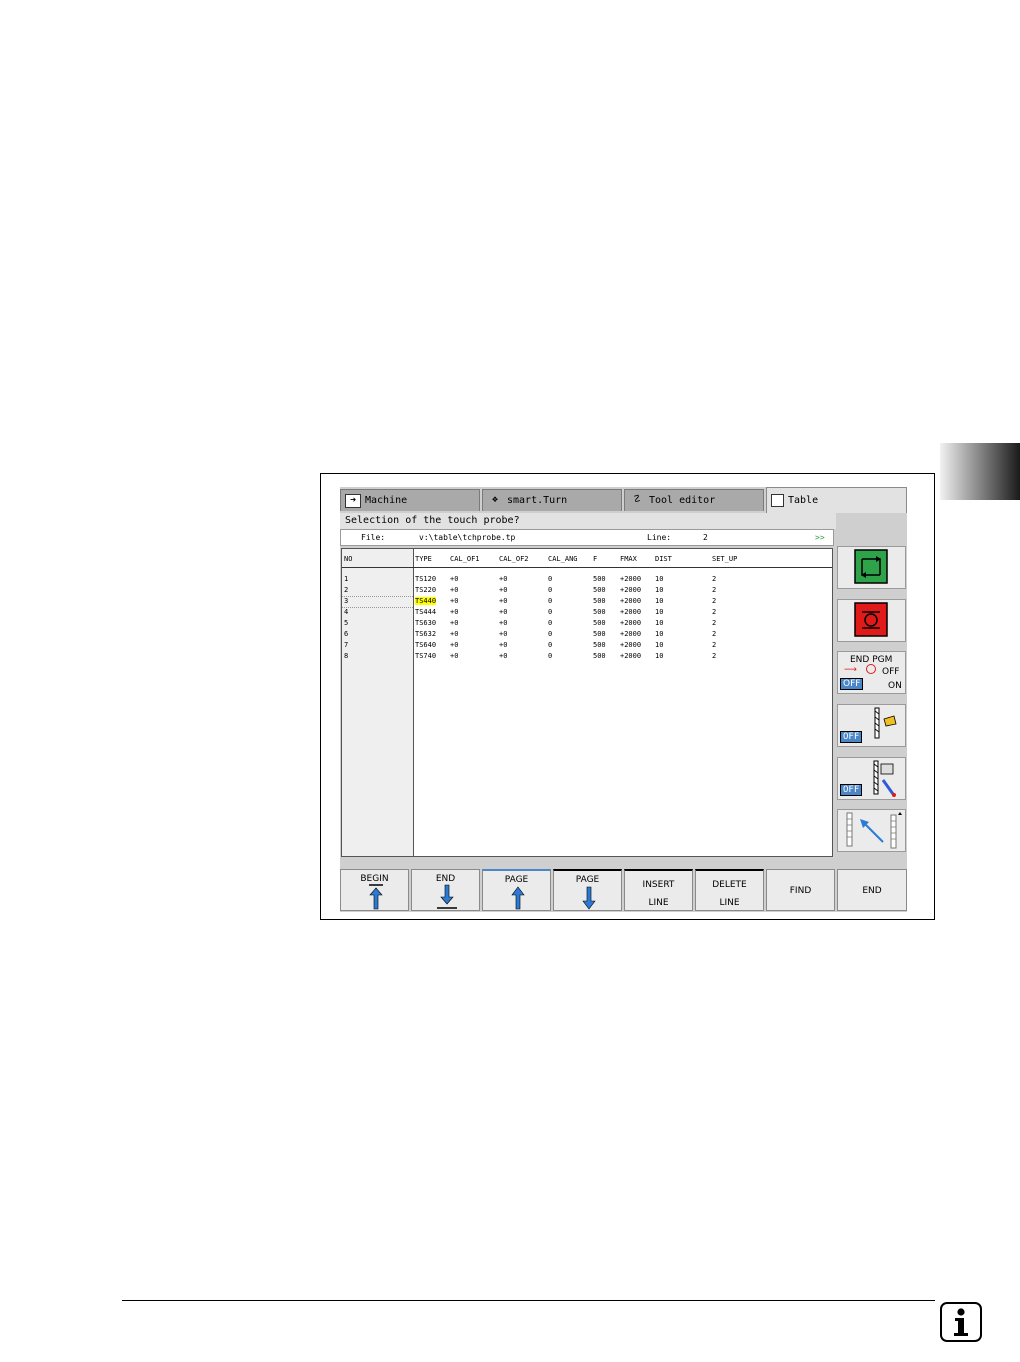  Describe the element at coordinates (852, 684) in the screenshot. I see `off-indicator: OFF` at that location.